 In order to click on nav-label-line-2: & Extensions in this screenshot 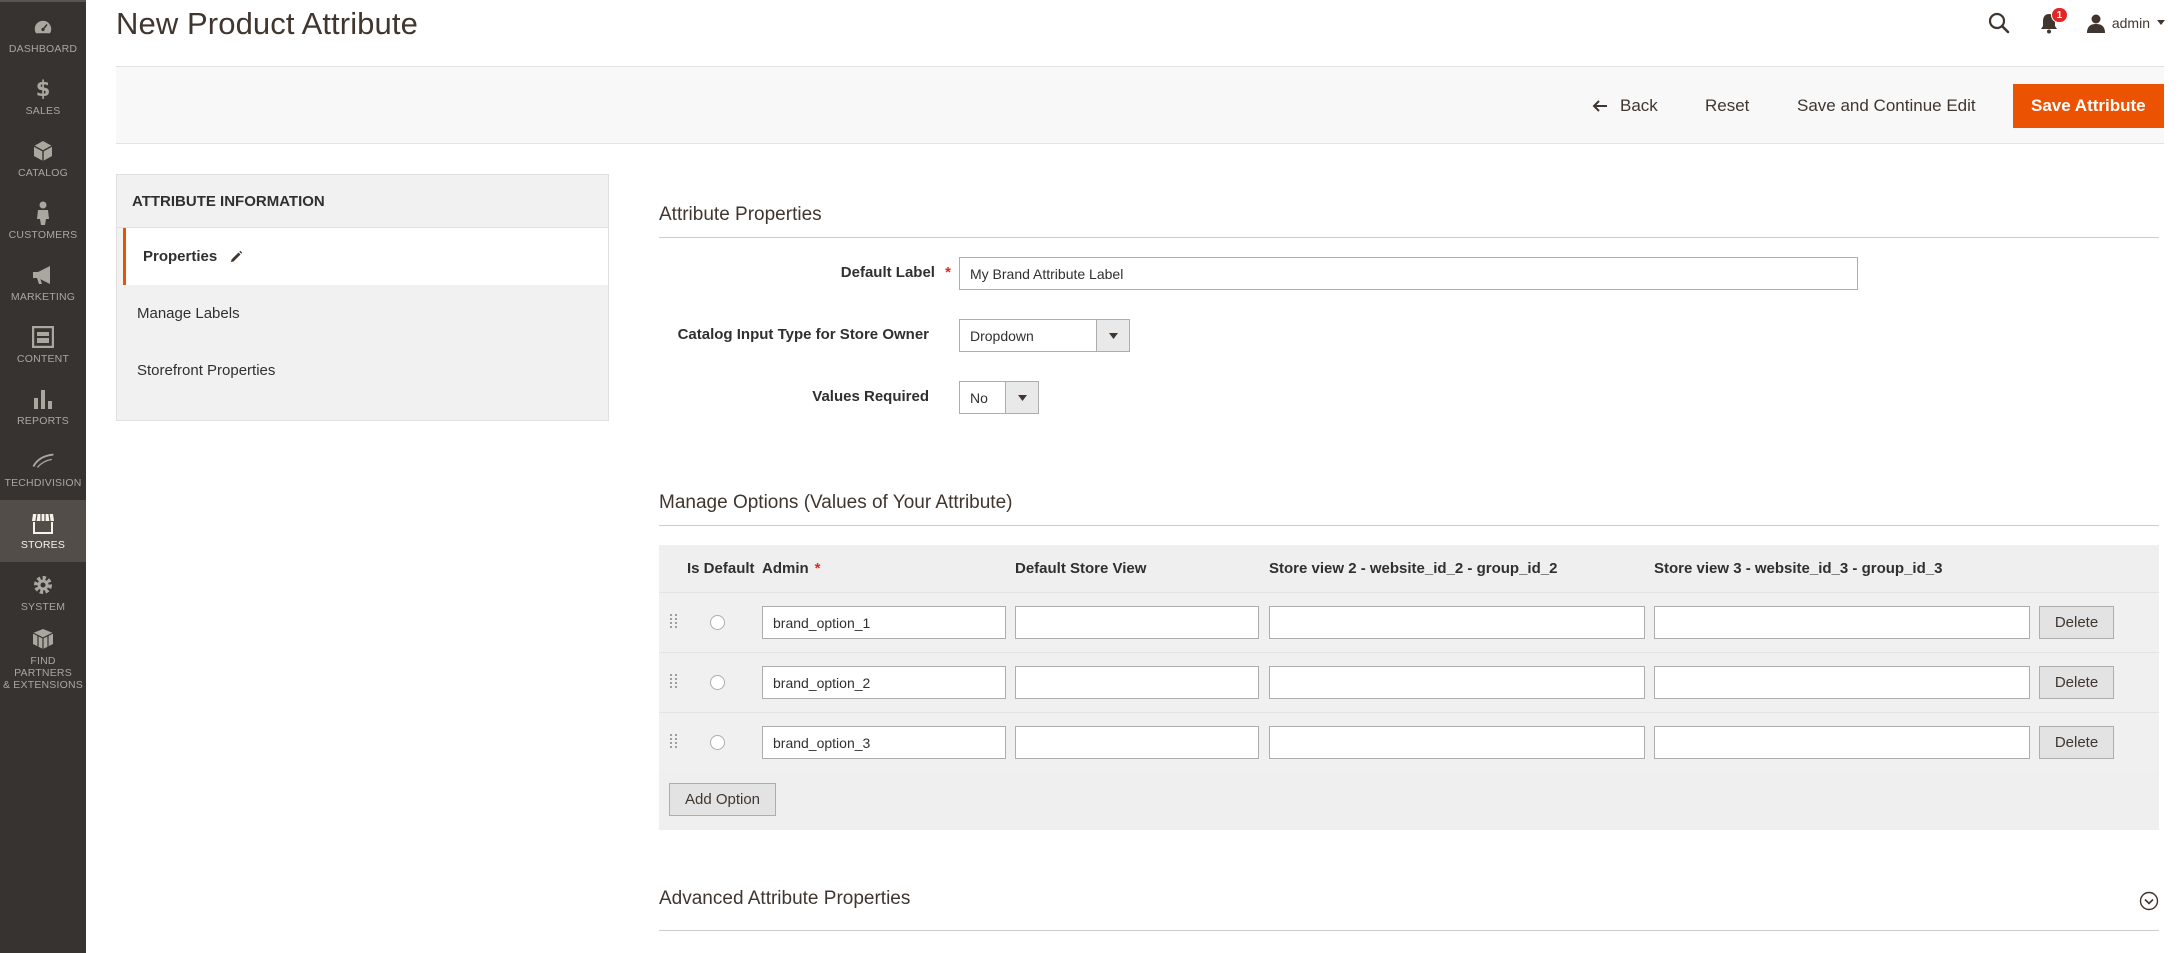, I will do `click(42, 685)`.